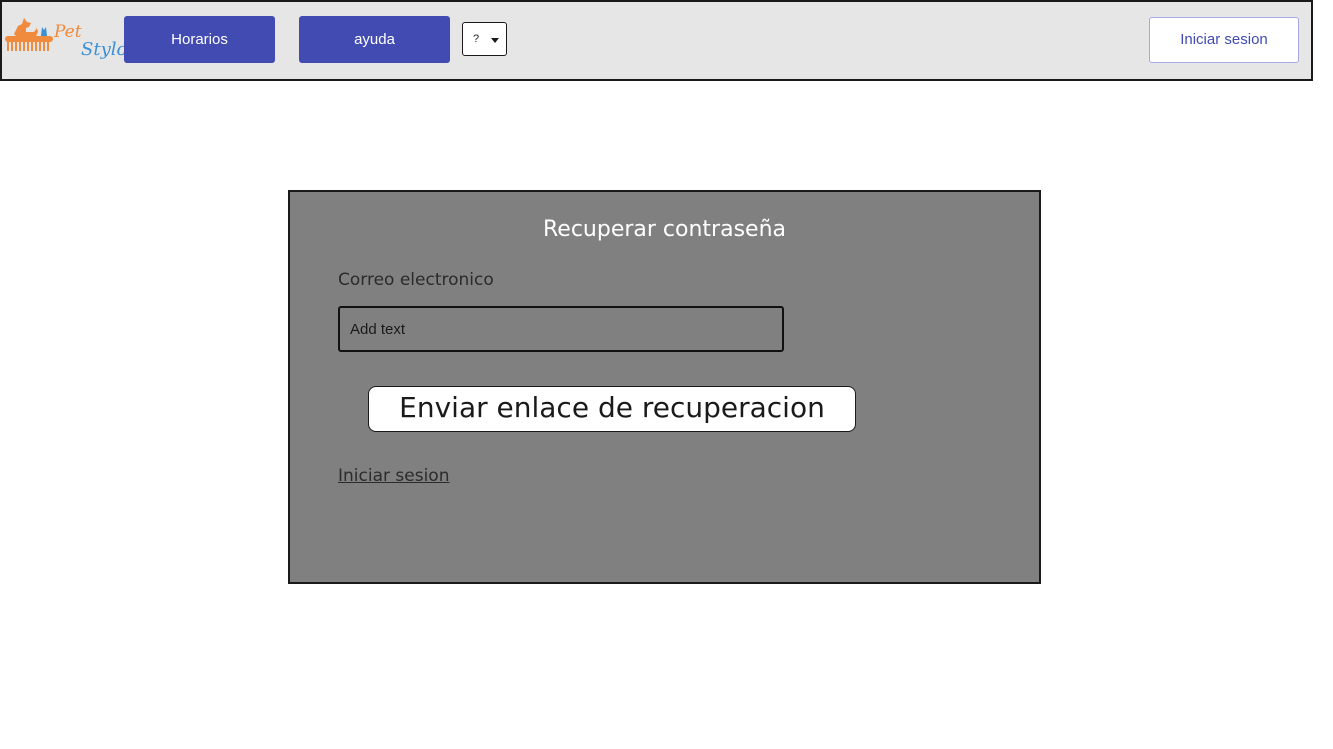 This screenshot has height=749, width=1333. Describe the element at coordinates (664, 229) in the screenshot. I see `page-title: Recuperar contraseña` at that location.